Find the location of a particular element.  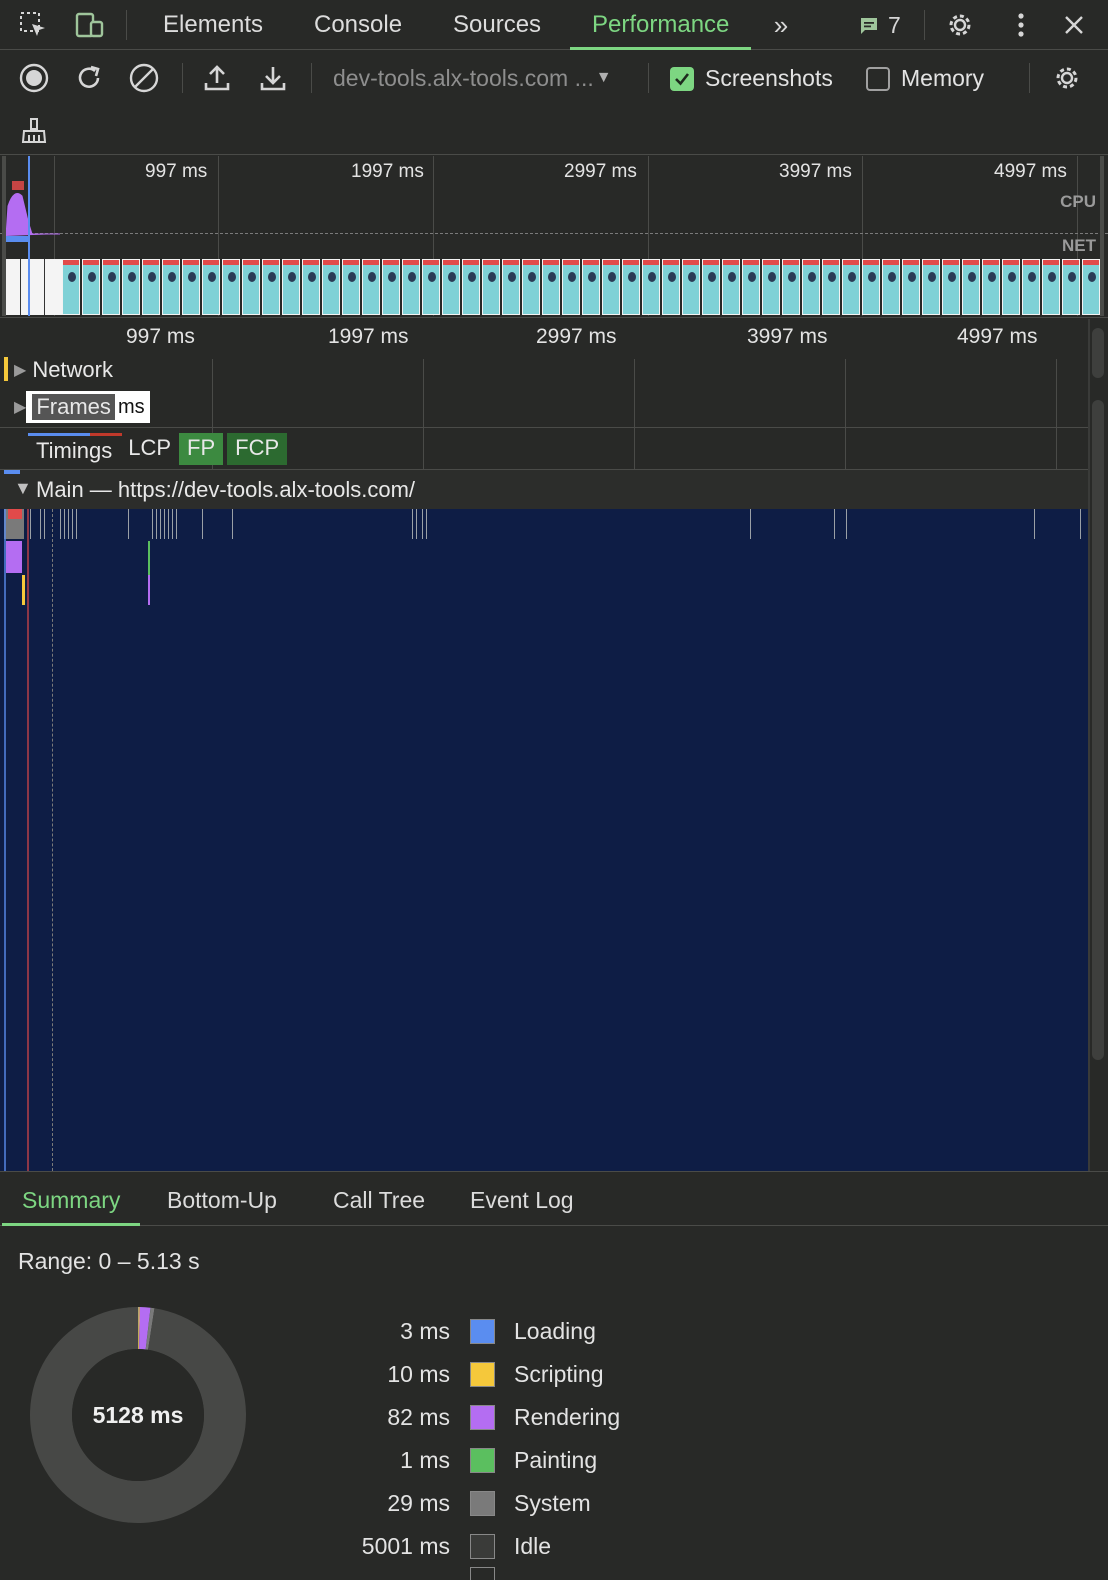

tab-sources: Sources is located at coordinates (497, 25).